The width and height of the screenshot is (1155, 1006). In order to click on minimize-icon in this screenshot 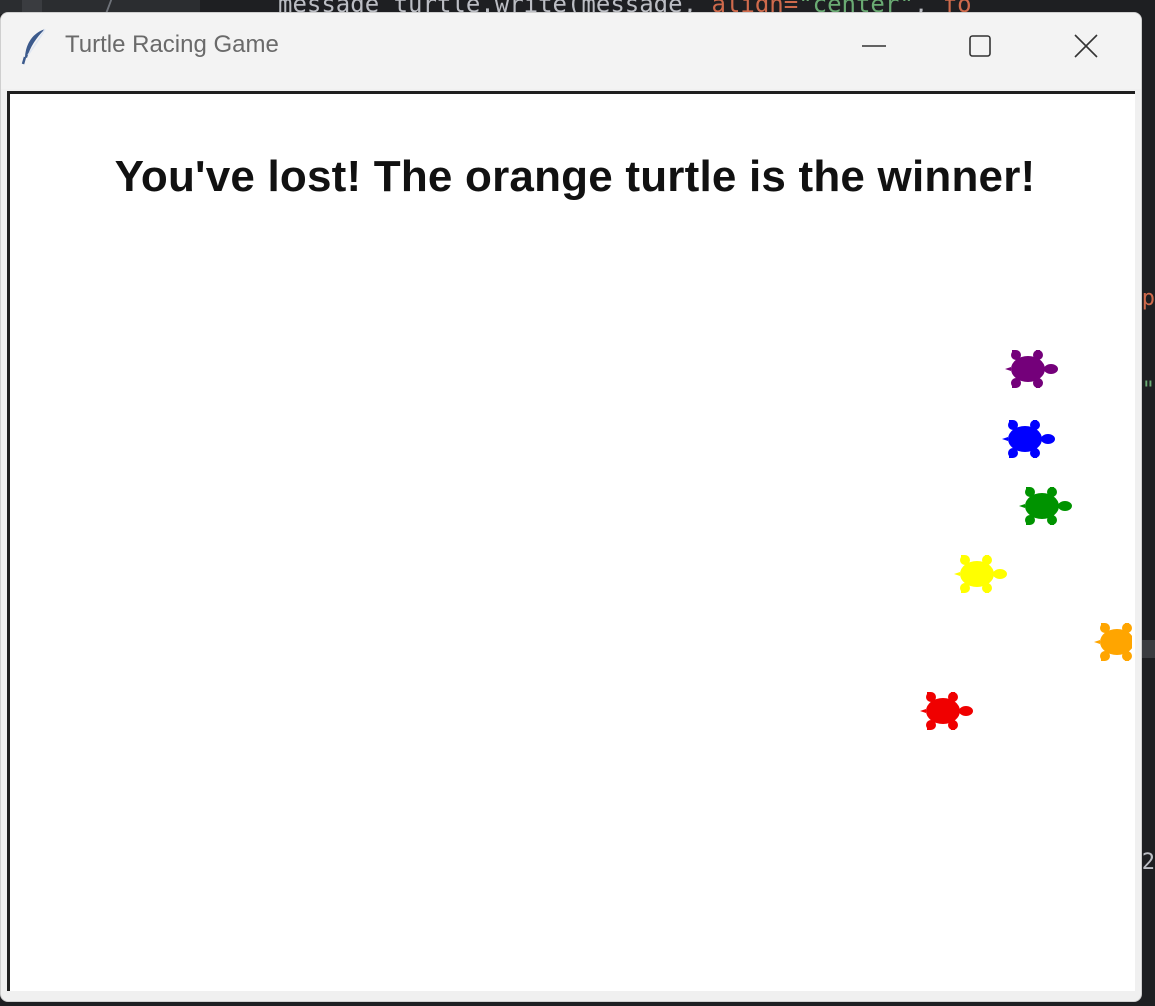, I will do `click(874, 48)`.